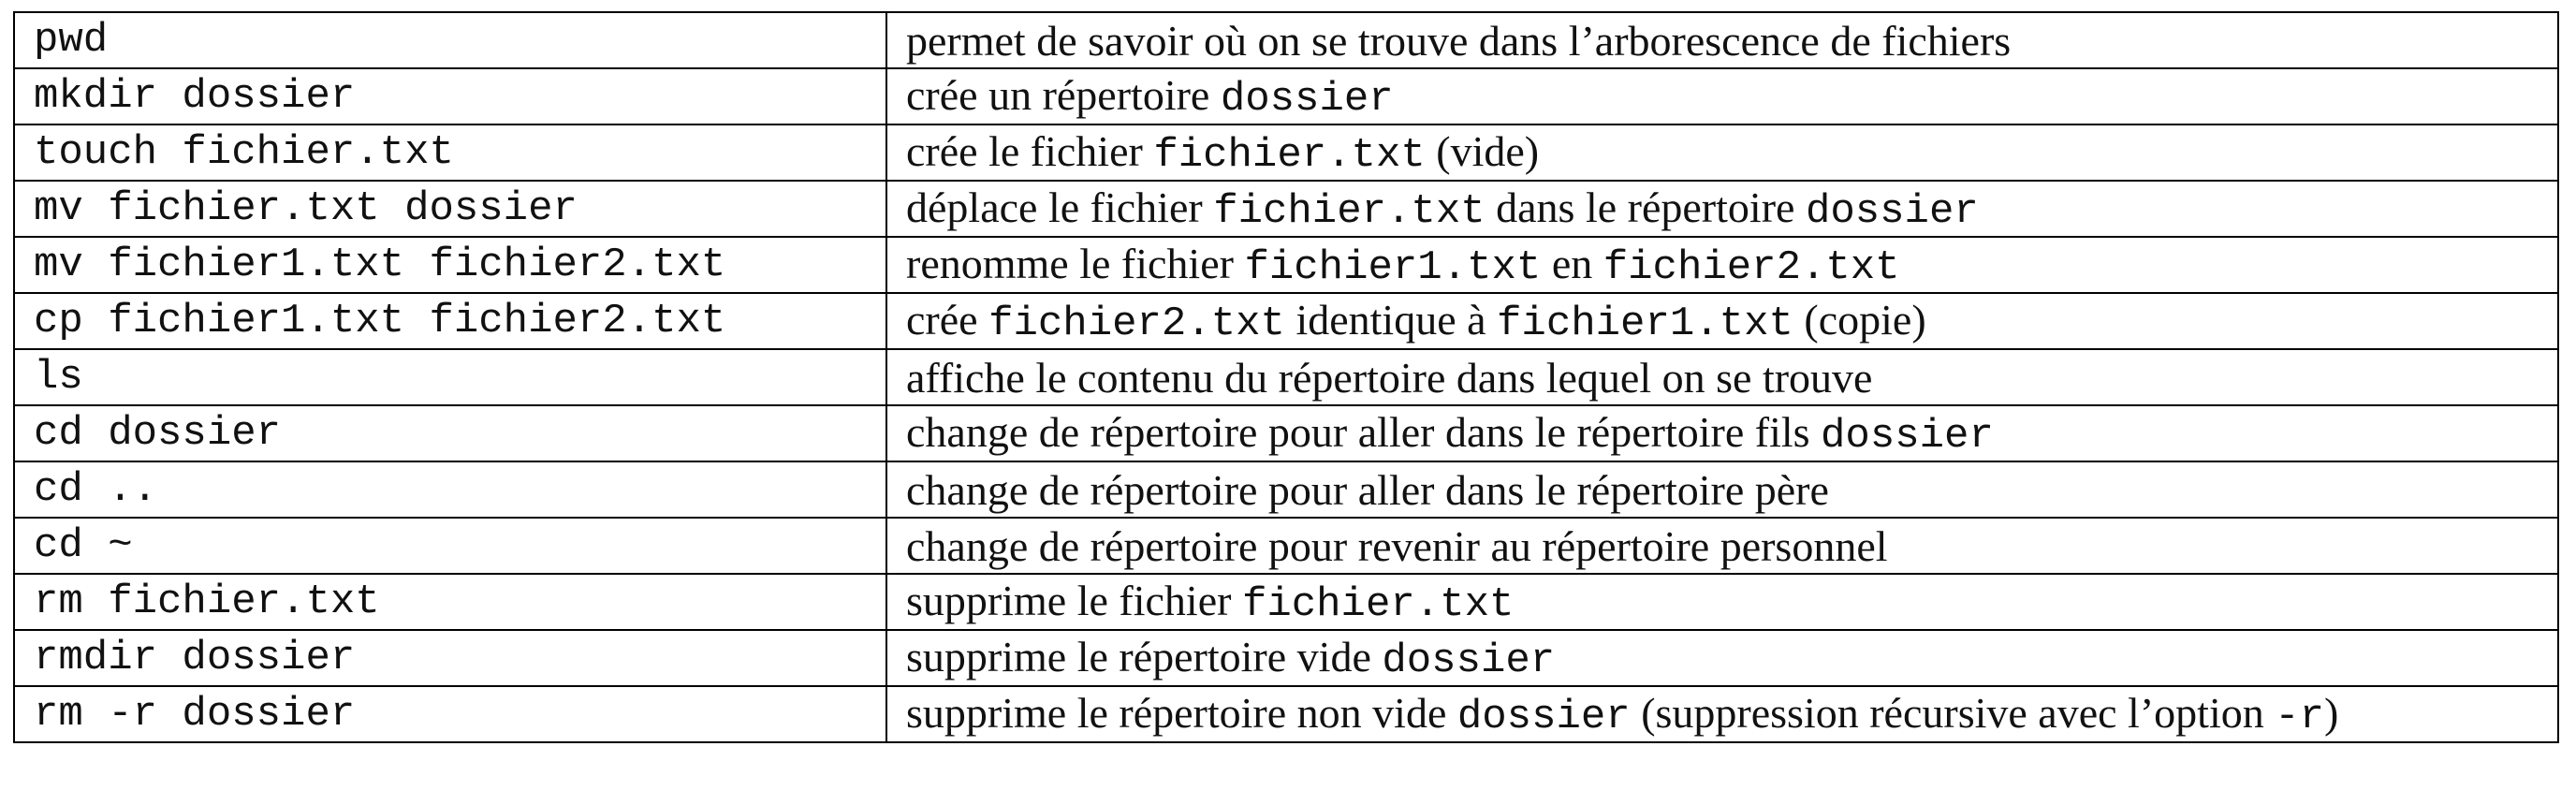 Image resolution: width=2576 pixels, height=805 pixels. What do you see at coordinates (1181, 713) in the screenshot?
I see `description-text: supprime le répertoire non vide` at bounding box center [1181, 713].